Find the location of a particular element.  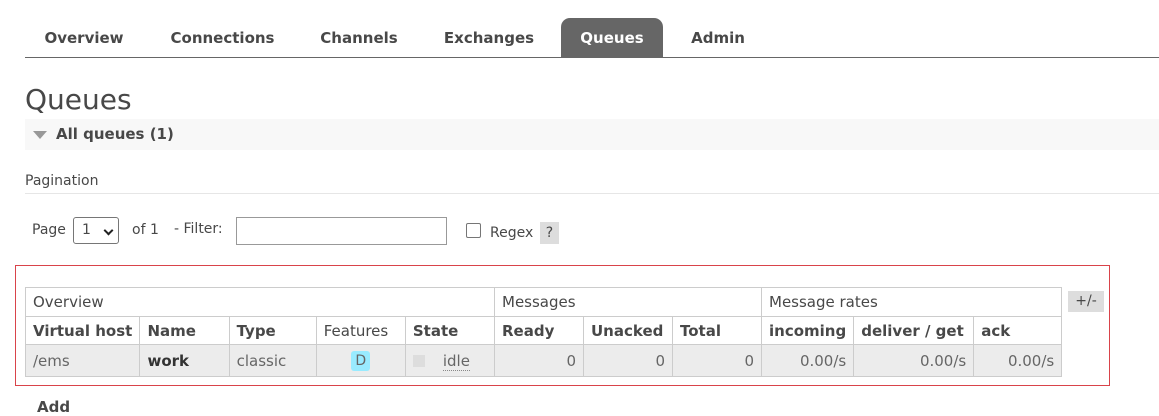

cell-type: classic is located at coordinates (272, 360).